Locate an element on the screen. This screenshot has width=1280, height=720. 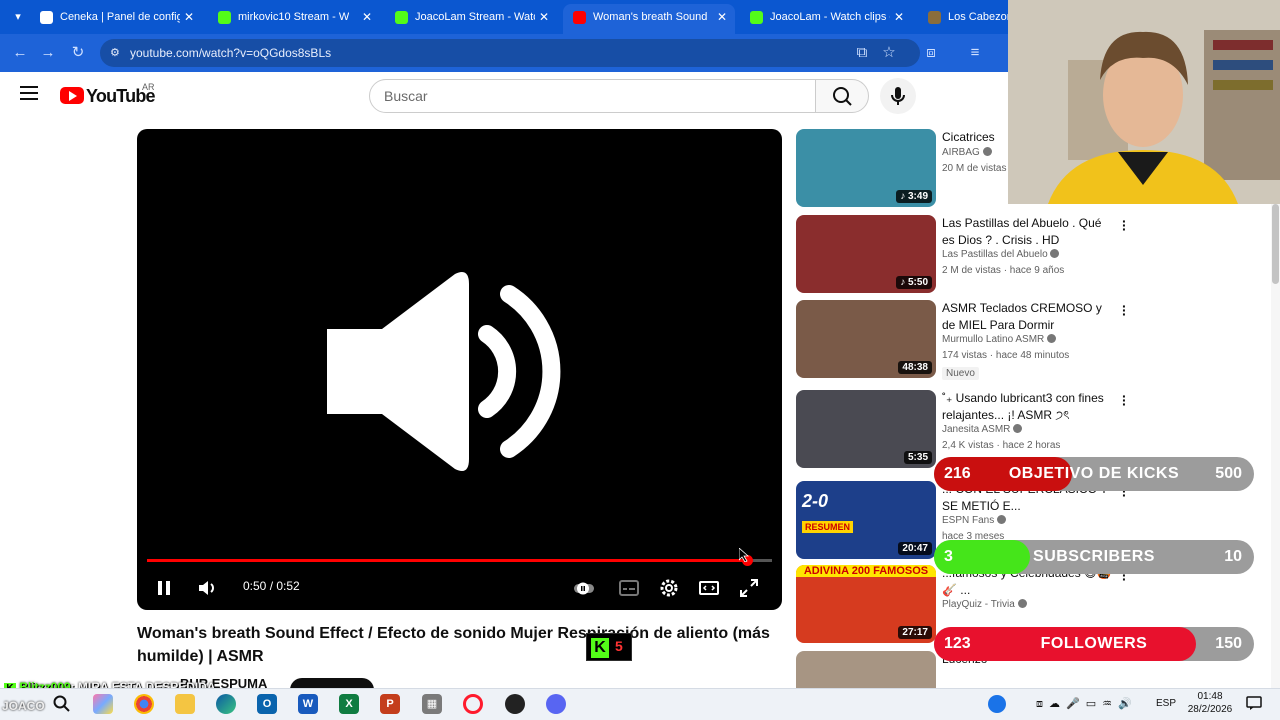
tab-search-icon: ▾ is located at coordinates (18, 17).